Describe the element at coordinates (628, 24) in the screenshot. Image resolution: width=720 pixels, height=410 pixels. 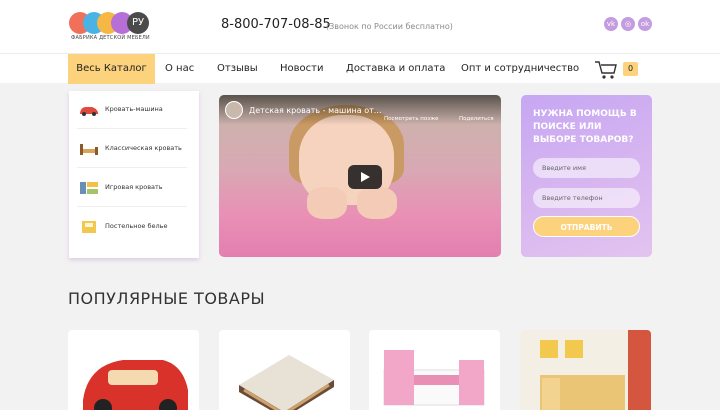
I see `instagram-icon: ◎` at that location.